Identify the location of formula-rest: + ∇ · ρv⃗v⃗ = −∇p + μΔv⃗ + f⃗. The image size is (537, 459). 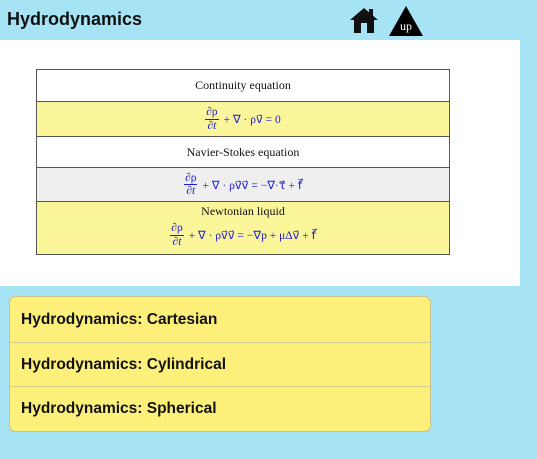
(252, 236).